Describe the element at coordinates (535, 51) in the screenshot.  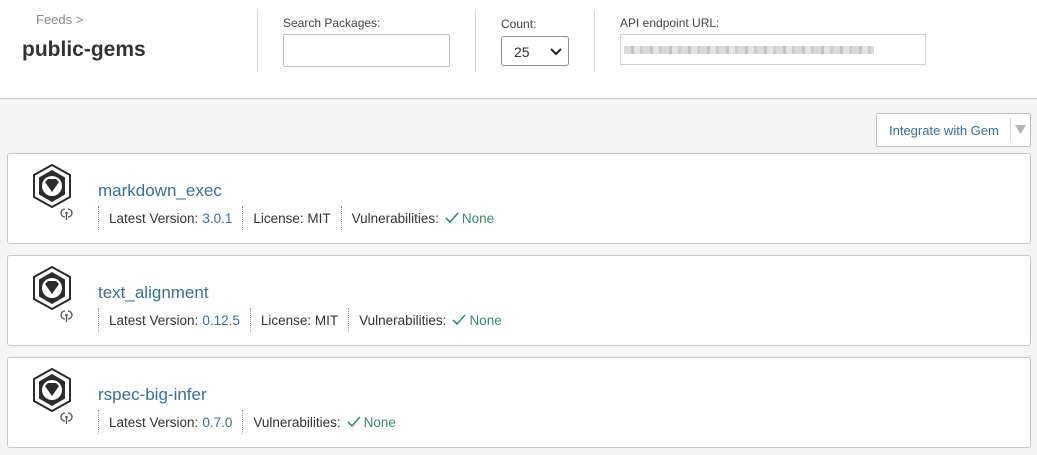
I see `count-select: 25` at that location.